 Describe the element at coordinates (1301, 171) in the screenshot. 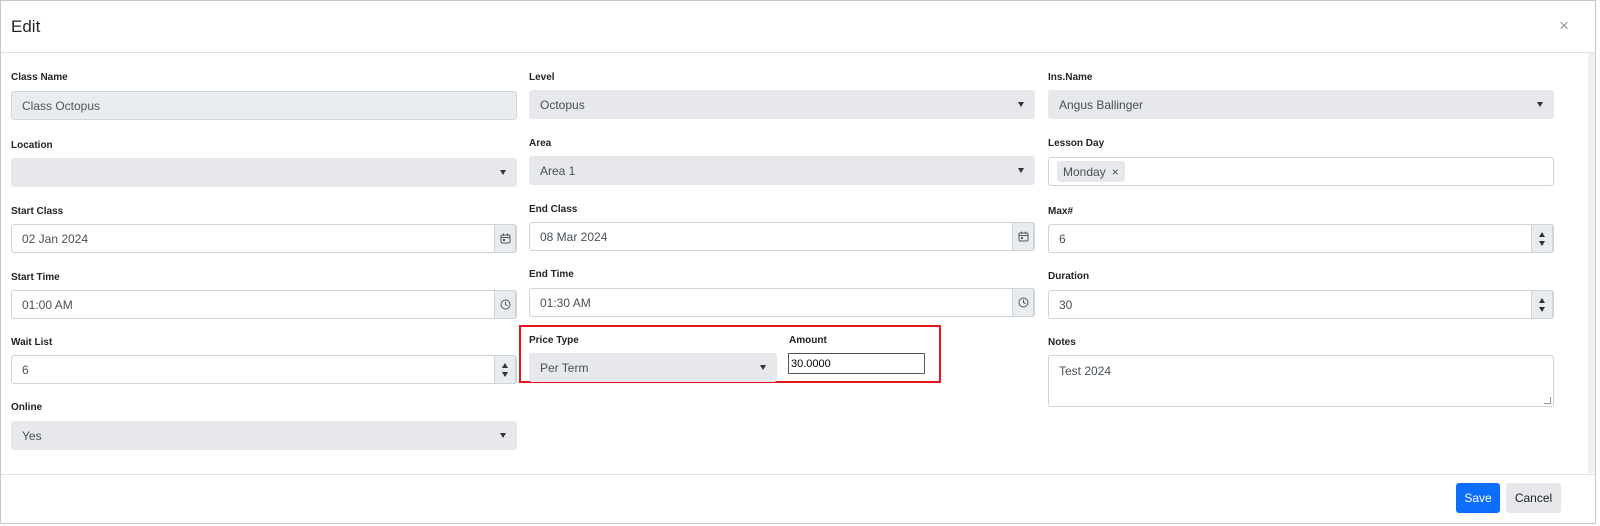

I see `lesson-day-multiselect: Monday ×` at that location.